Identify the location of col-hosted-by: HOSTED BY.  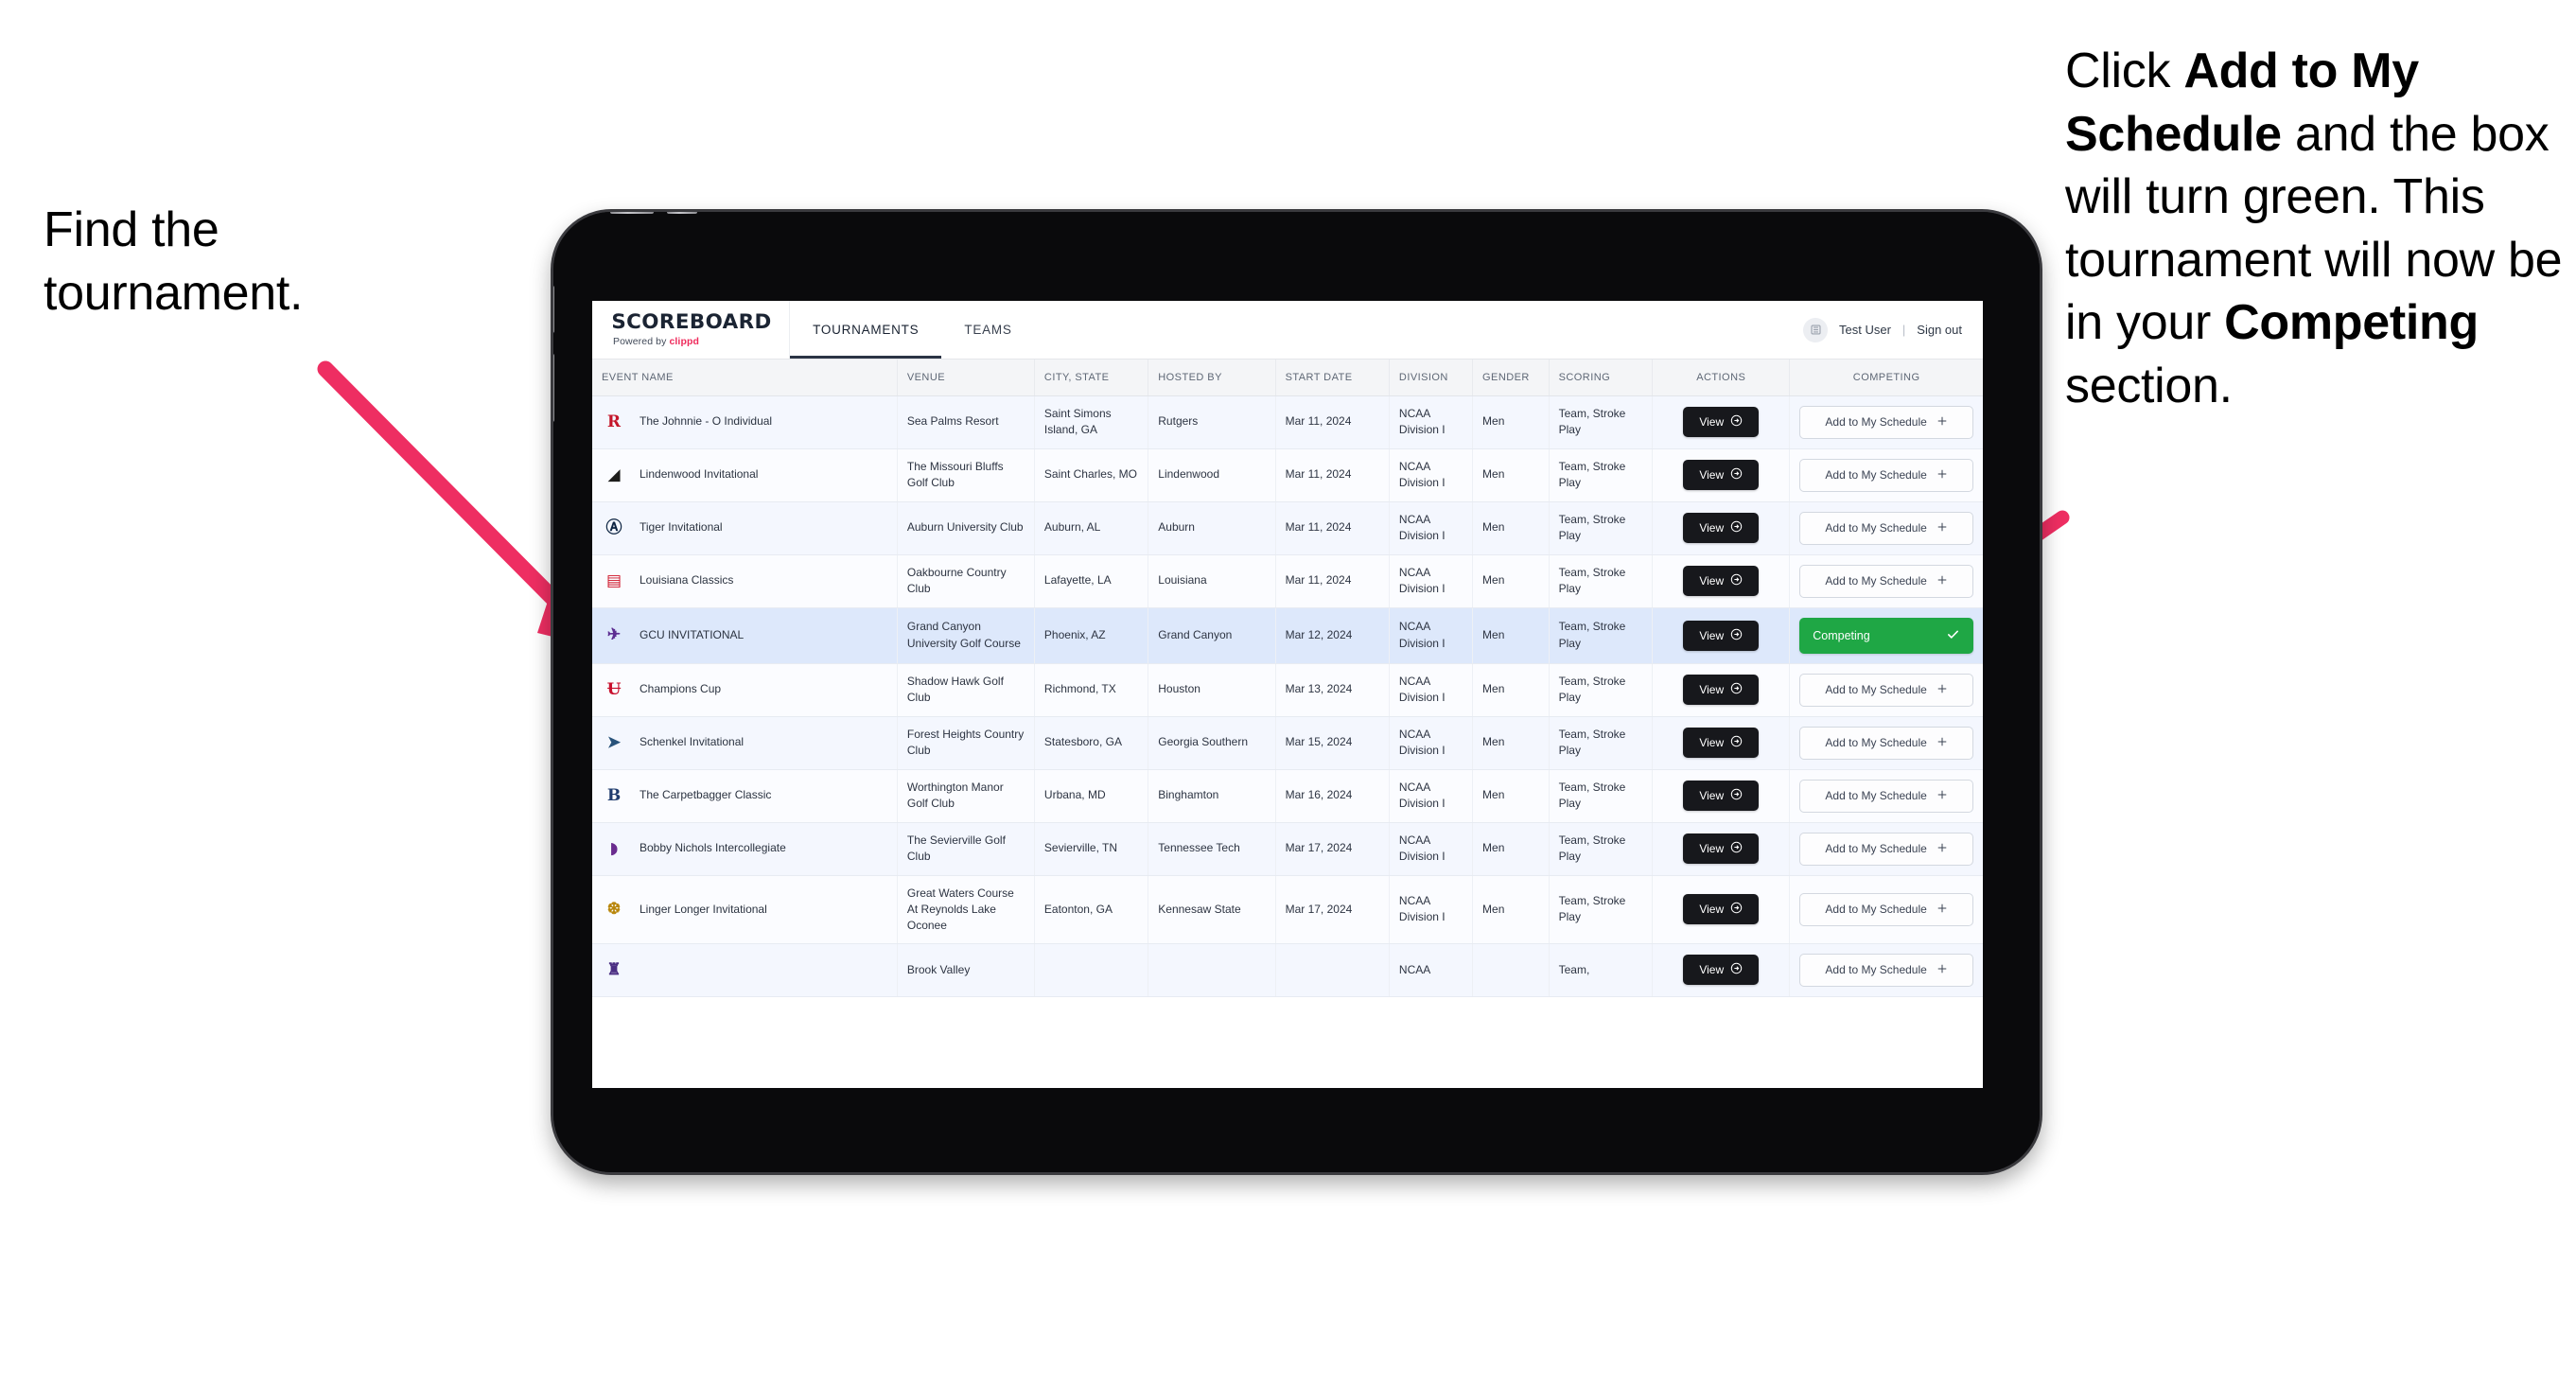
(1212, 378).